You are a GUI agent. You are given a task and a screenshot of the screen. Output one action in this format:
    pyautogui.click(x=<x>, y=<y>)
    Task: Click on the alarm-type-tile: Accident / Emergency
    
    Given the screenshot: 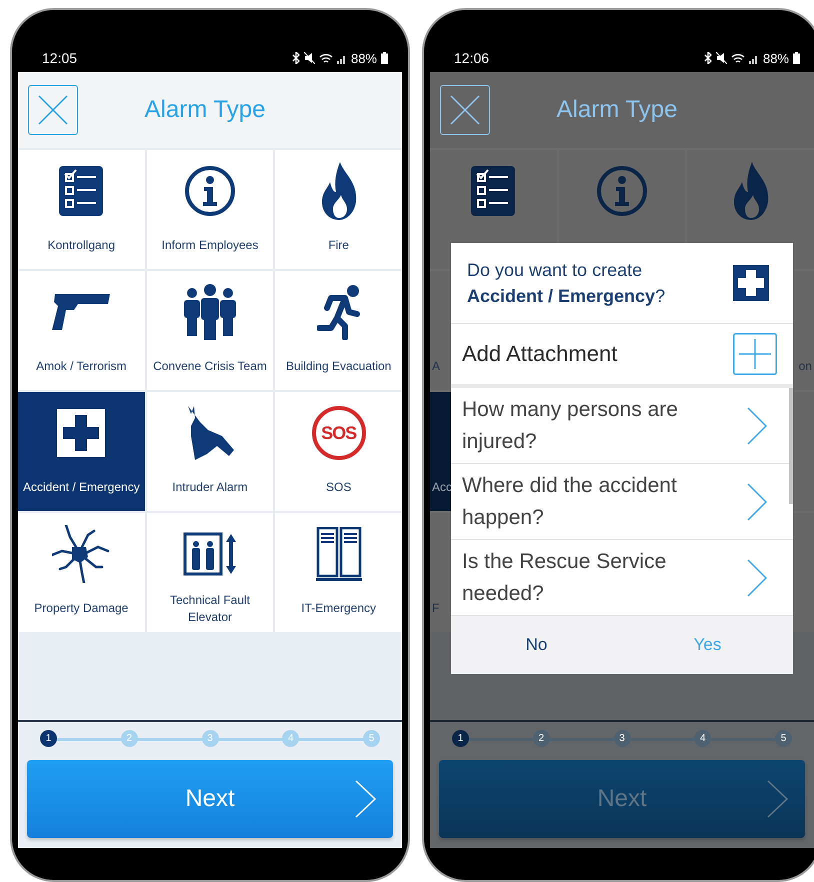 What is the action you would take?
    pyautogui.click(x=81, y=451)
    